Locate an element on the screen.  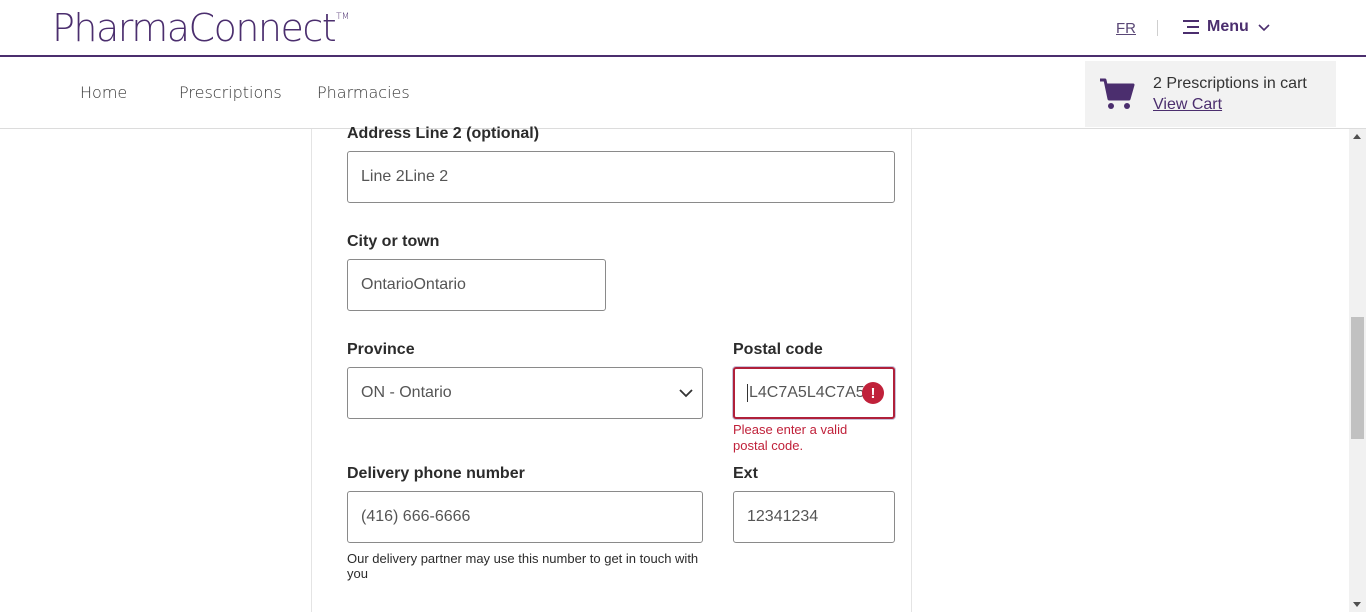
address-line2-label: Address Line 2 (optional) is located at coordinates (443, 133).